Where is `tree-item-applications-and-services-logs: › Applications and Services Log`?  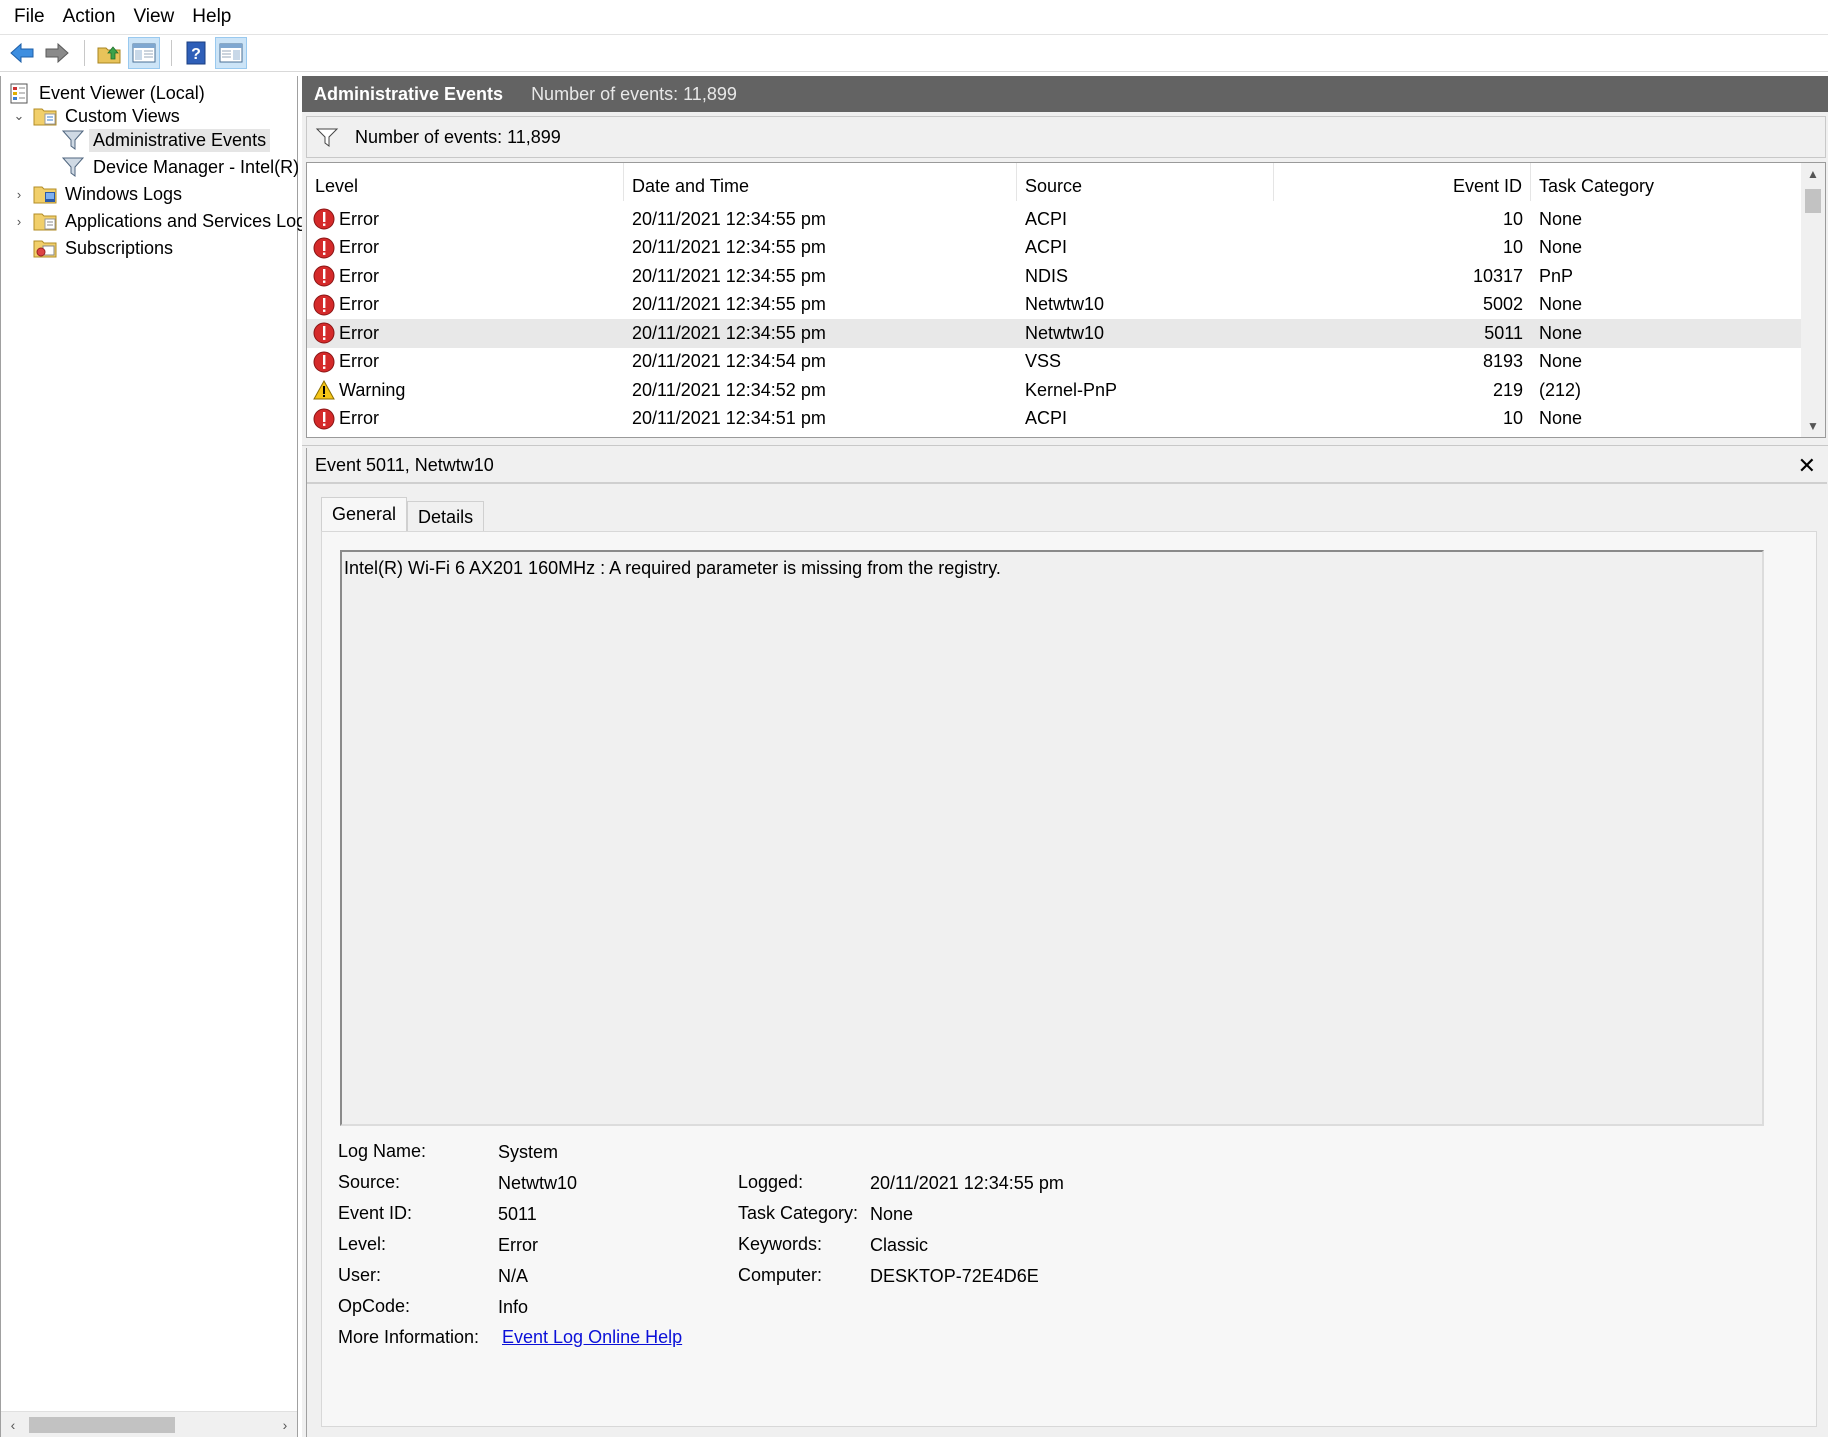 tree-item-applications-and-services-logs: › Applications and Services Log is located at coordinates (160, 221).